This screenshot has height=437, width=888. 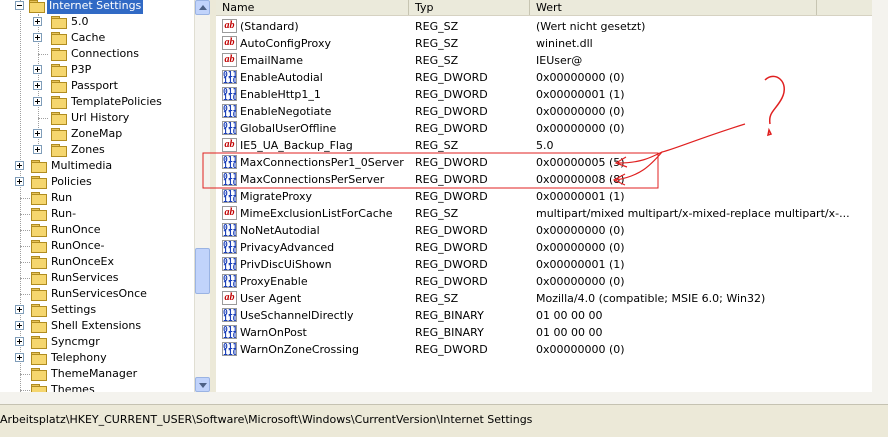 I want to click on tree-item-subkey: TemplatePolicies, so click(x=97, y=102).